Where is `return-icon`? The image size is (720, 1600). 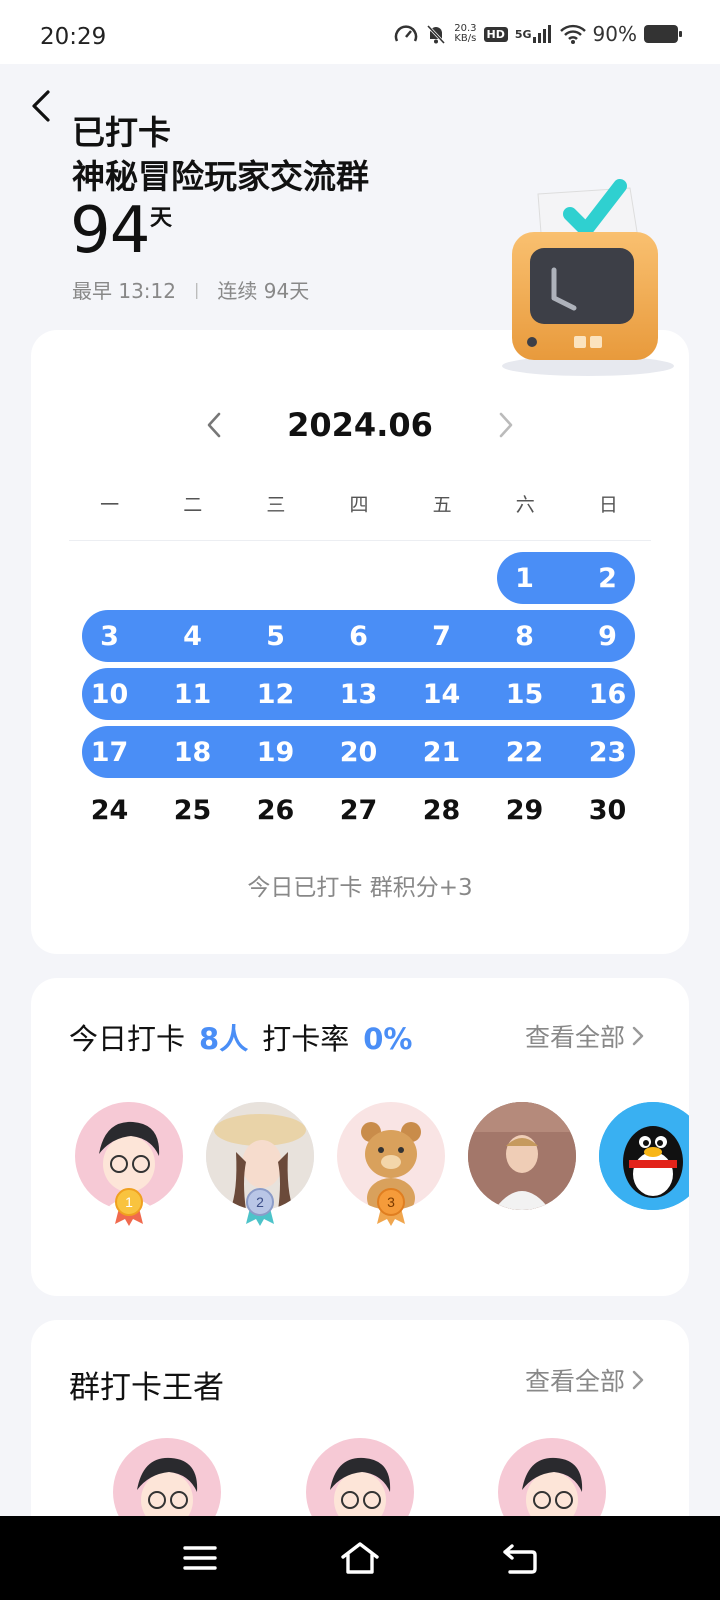
return-icon is located at coordinates (520, 1559).